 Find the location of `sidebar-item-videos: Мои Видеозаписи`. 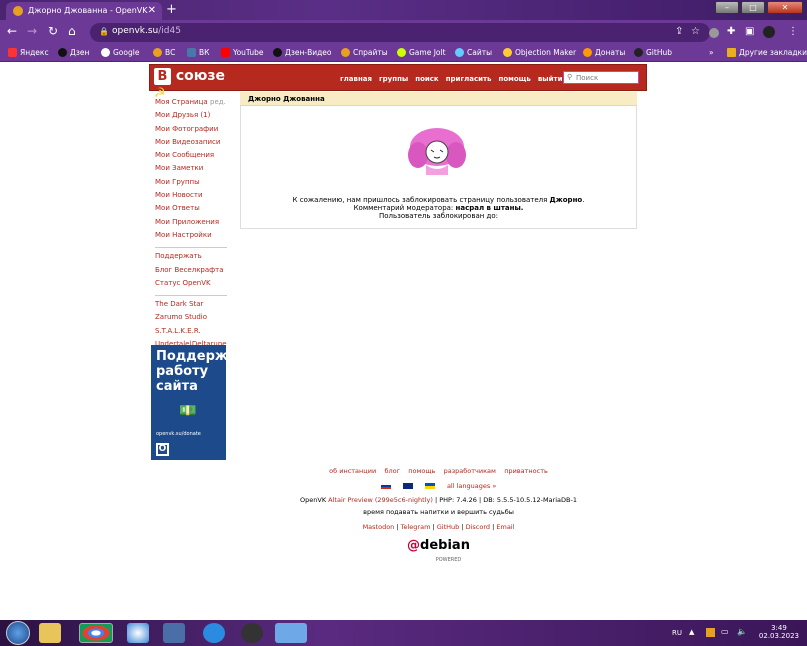

sidebar-item-videos: Мои Видеозаписи is located at coordinates (191, 144).